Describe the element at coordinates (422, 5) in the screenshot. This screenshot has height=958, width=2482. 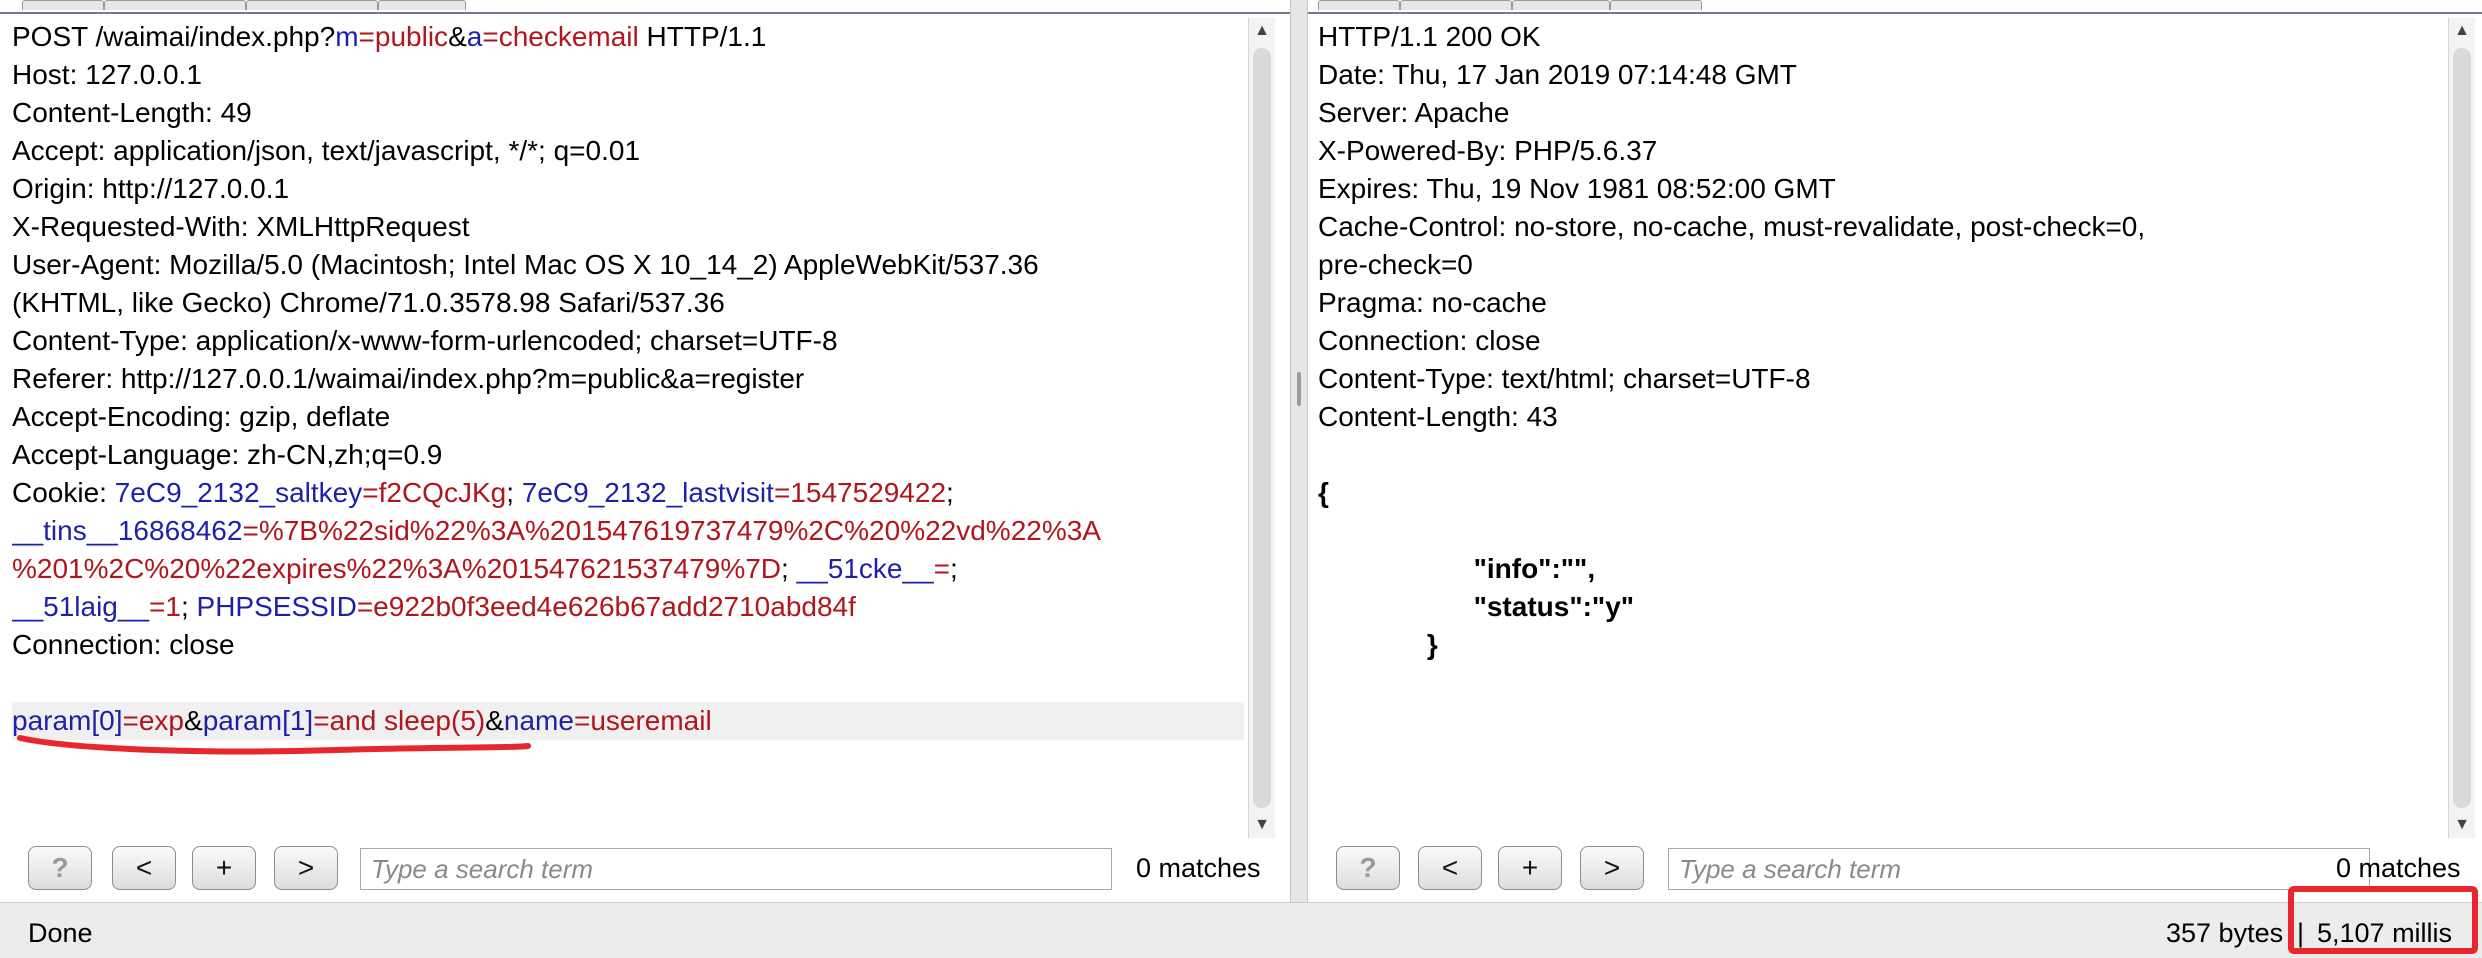
I see `request-tab-hex` at that location.